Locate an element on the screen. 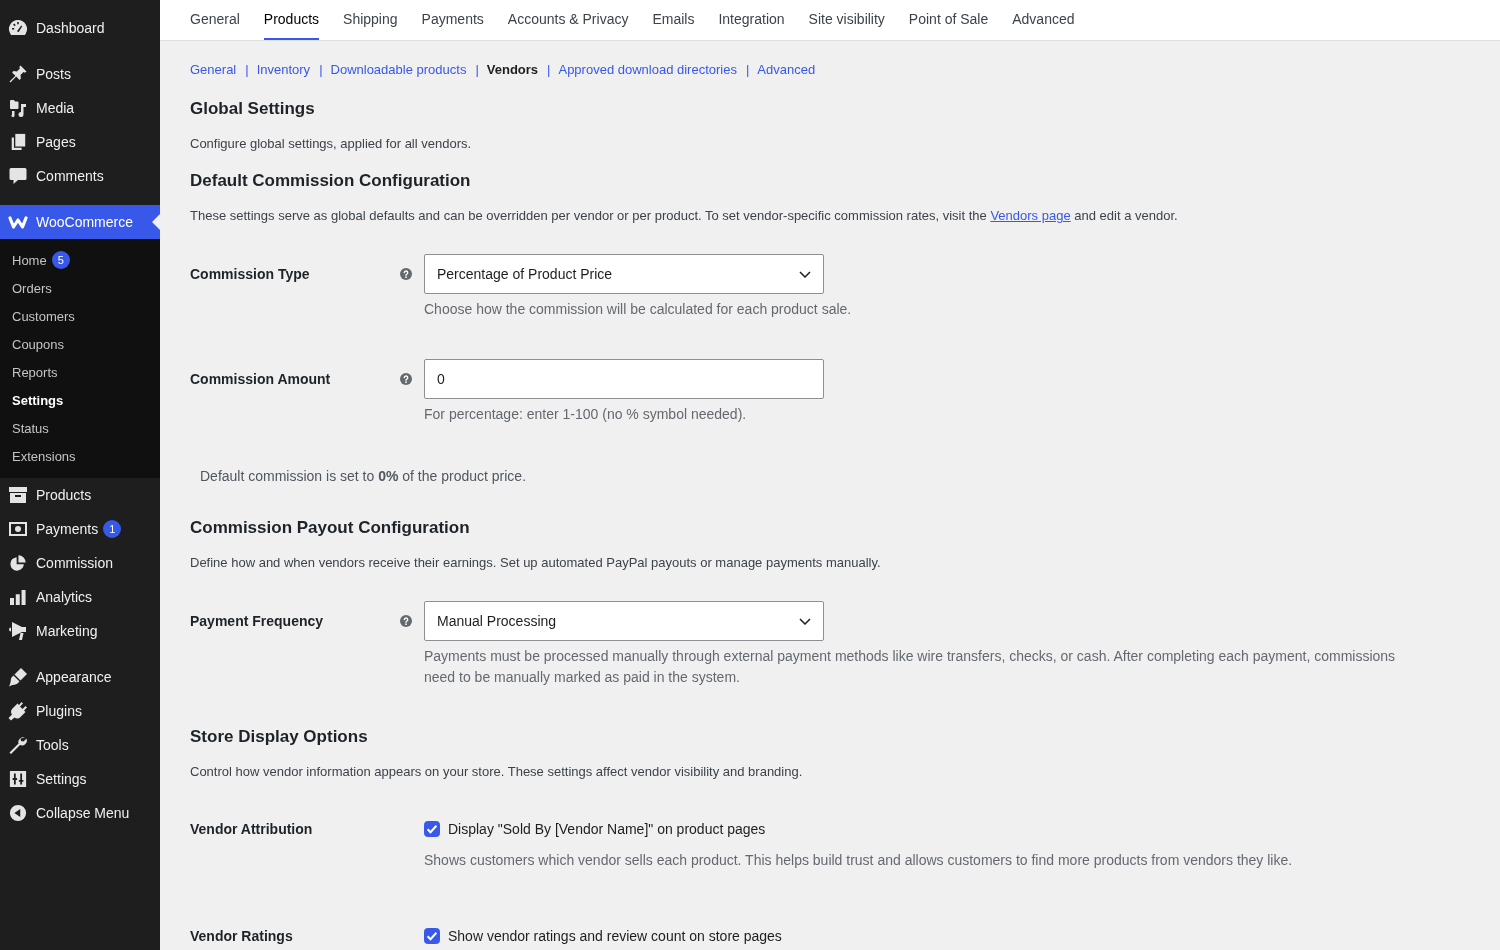  field-label: Commission Type is located at coordinates (250, 274).